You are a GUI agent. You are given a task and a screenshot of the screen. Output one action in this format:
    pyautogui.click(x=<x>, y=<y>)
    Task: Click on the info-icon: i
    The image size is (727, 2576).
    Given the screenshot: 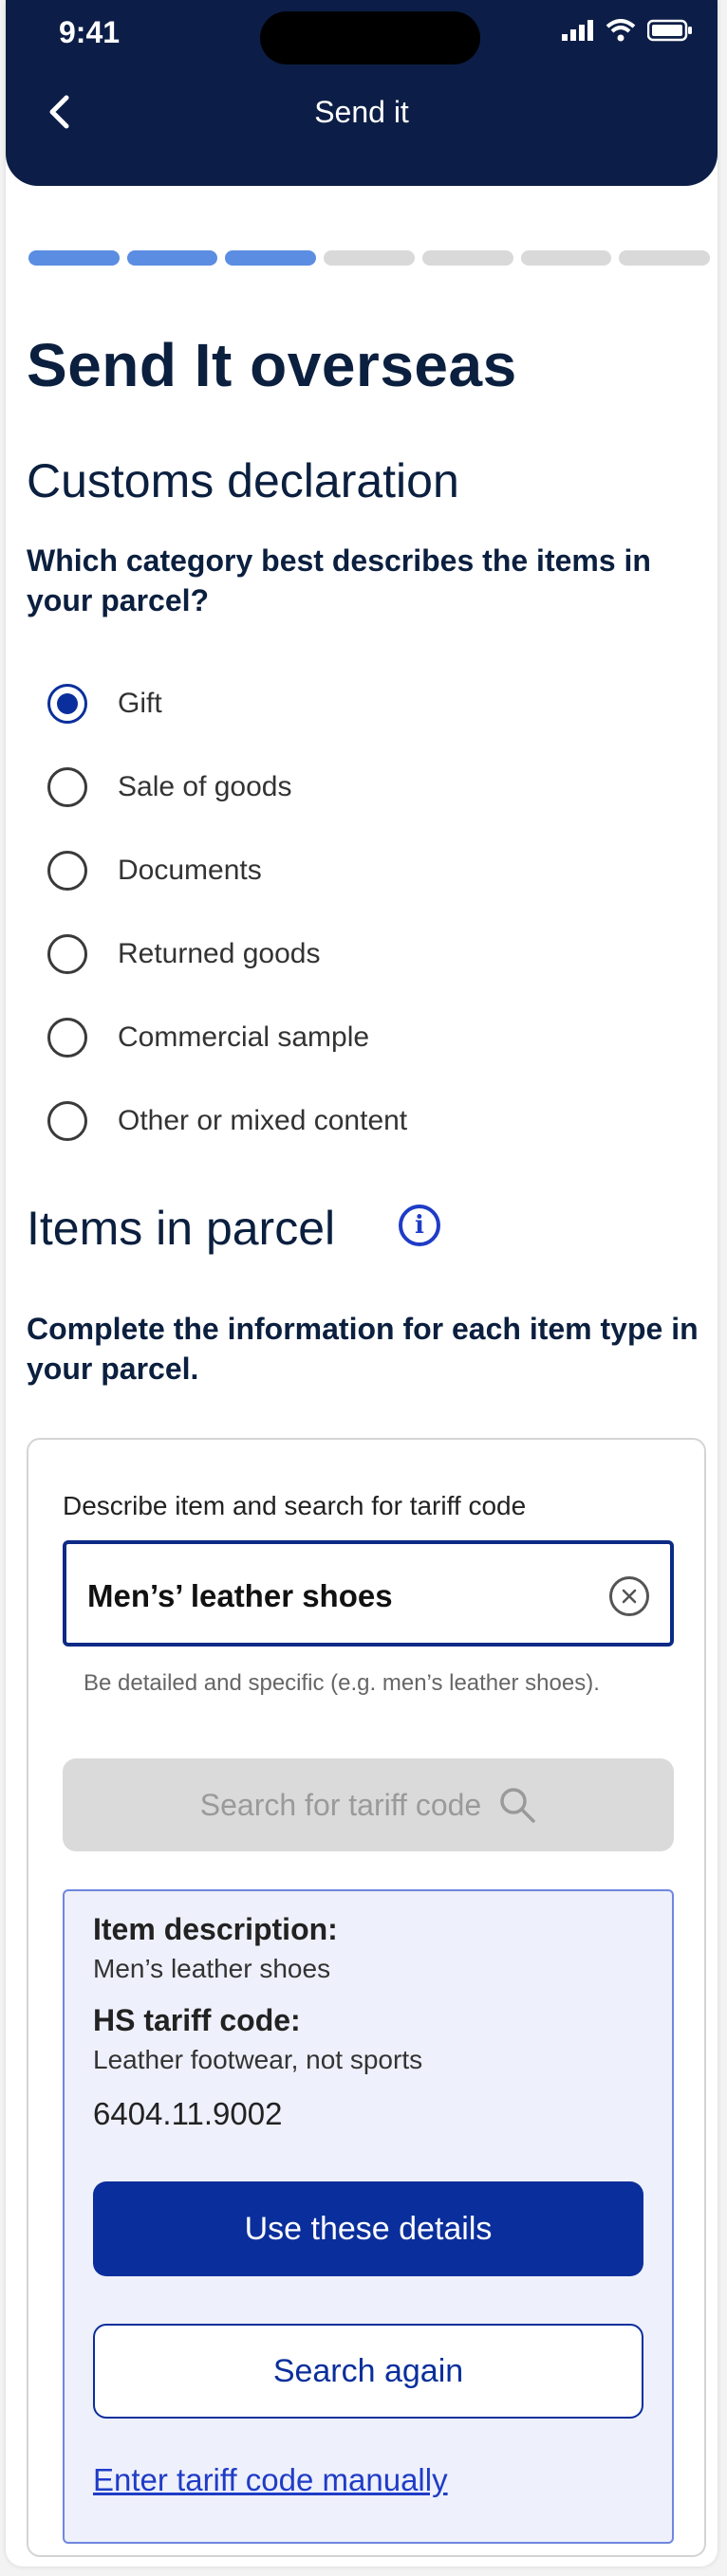 What is the action you would take?
    pyautogui.click(x=419, y=1225)
    